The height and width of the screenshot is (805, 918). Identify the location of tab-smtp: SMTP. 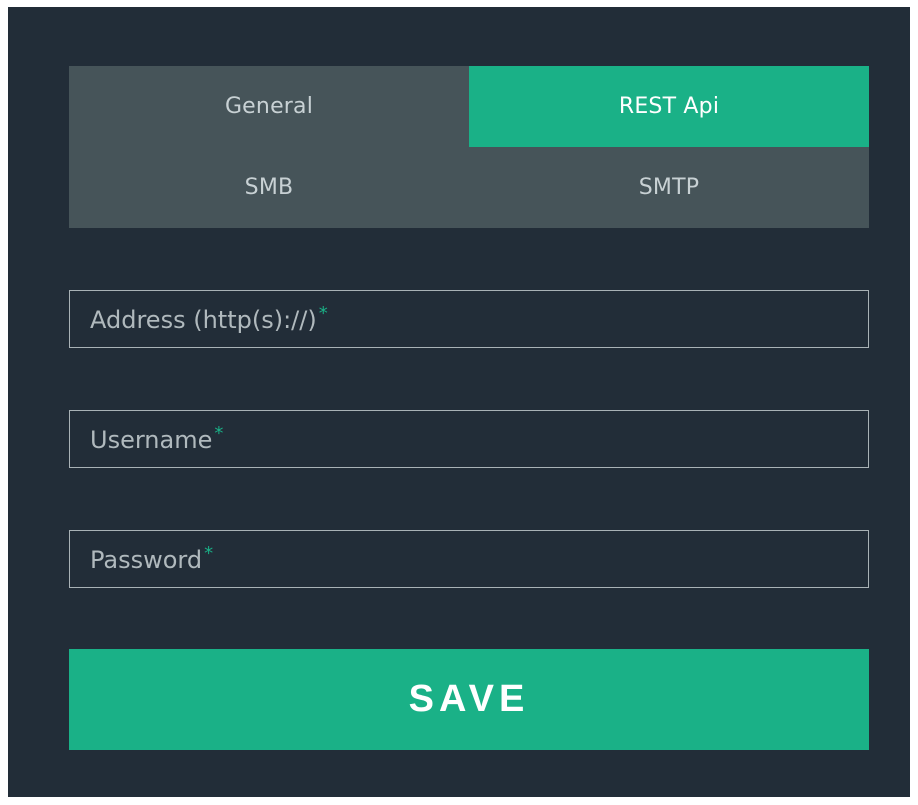
(669, 187).